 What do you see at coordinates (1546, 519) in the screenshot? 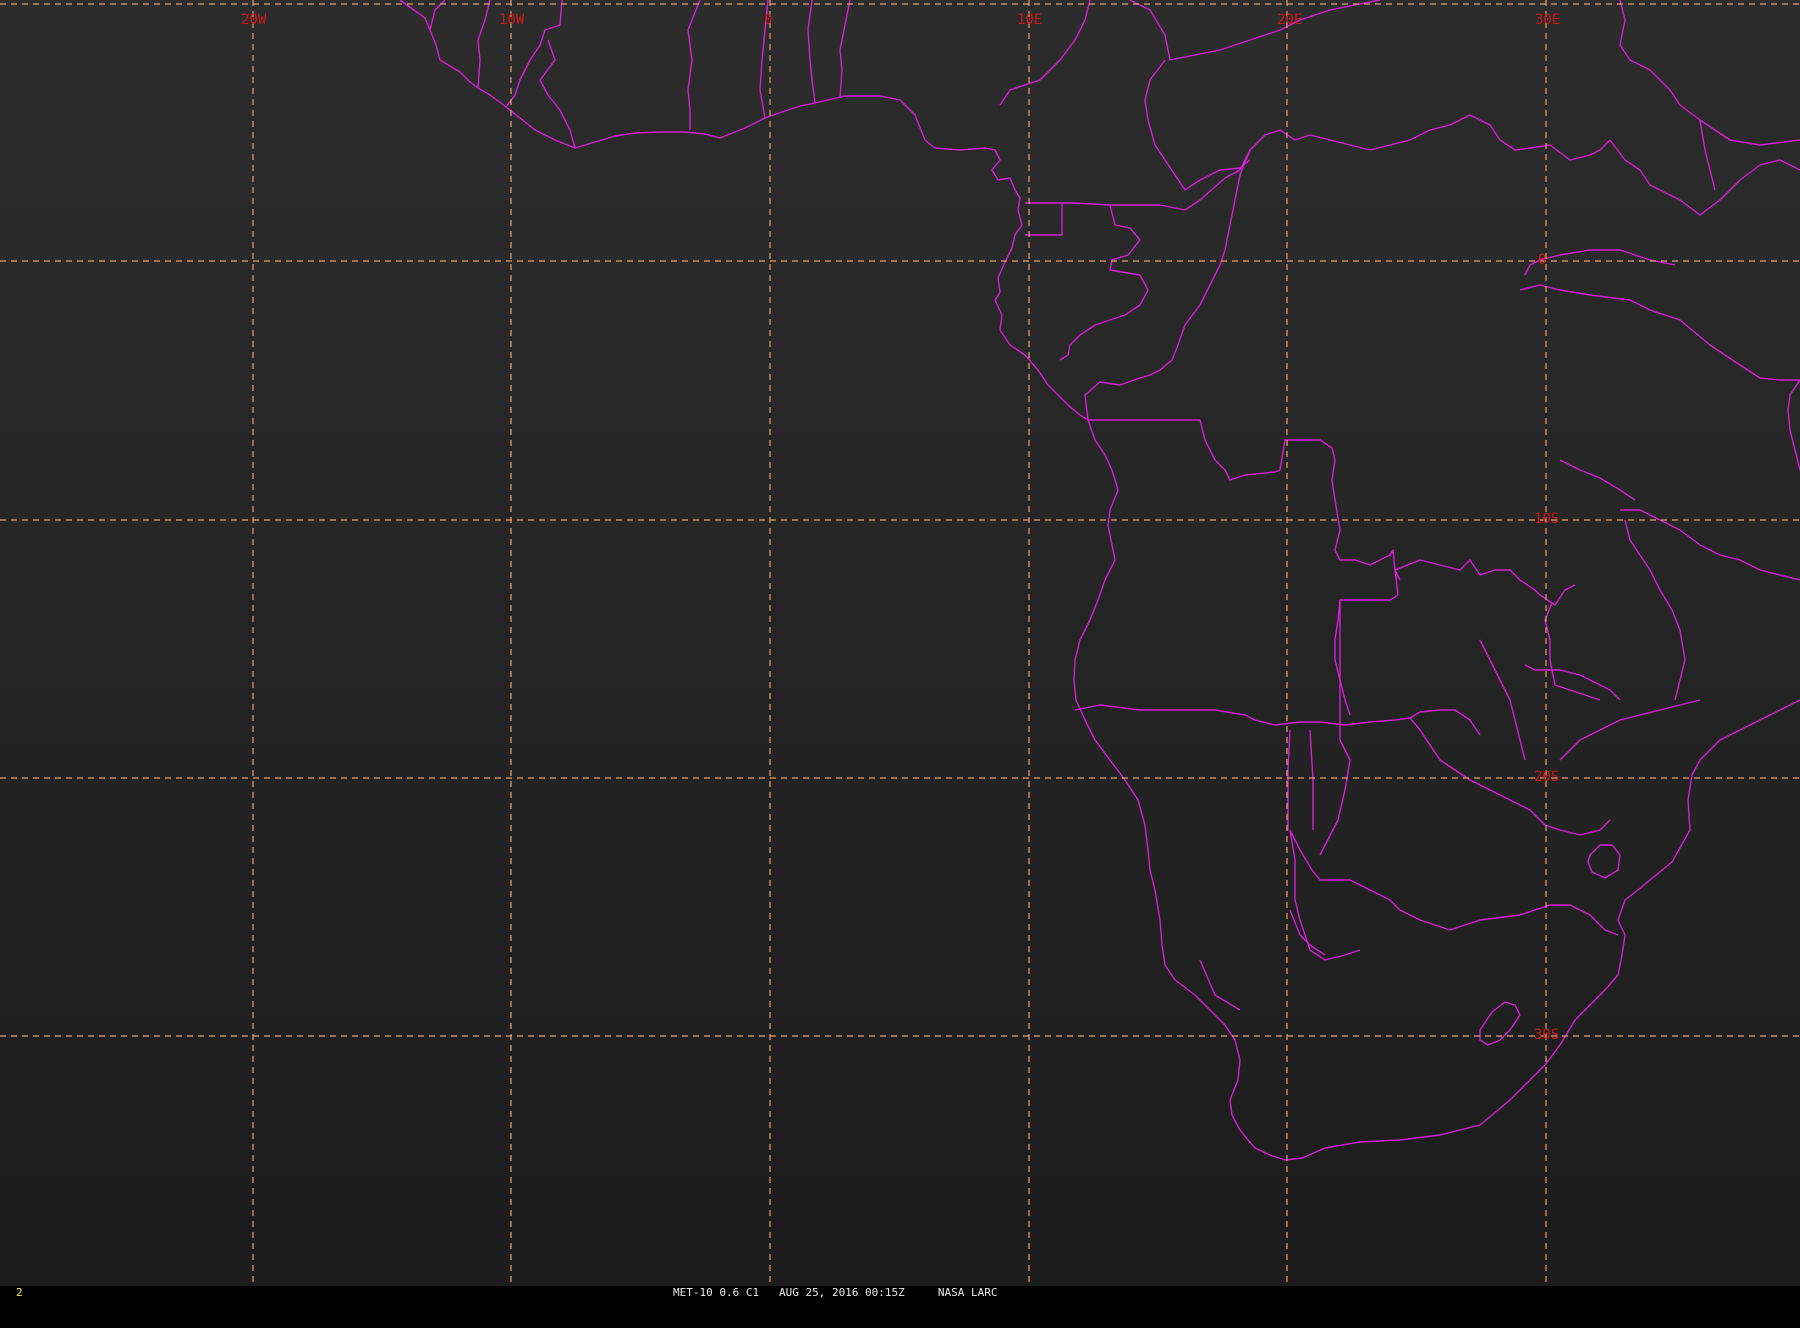
I see `lat-label-10s: 10S` at bounding box center [1546, 519].